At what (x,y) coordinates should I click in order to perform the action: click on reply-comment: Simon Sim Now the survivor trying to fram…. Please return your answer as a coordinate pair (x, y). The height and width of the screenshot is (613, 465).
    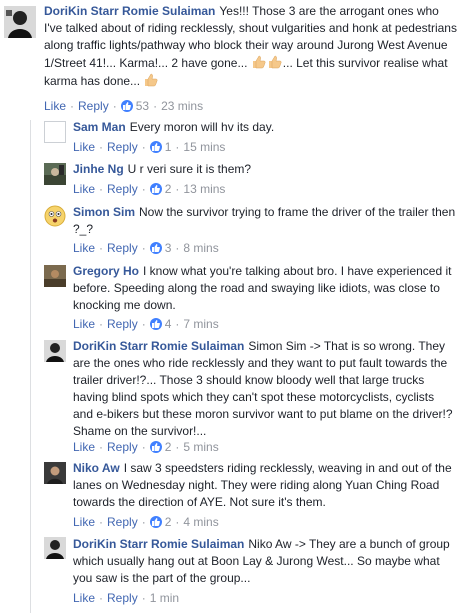
    Looking at the image, I should click on (232, 230).